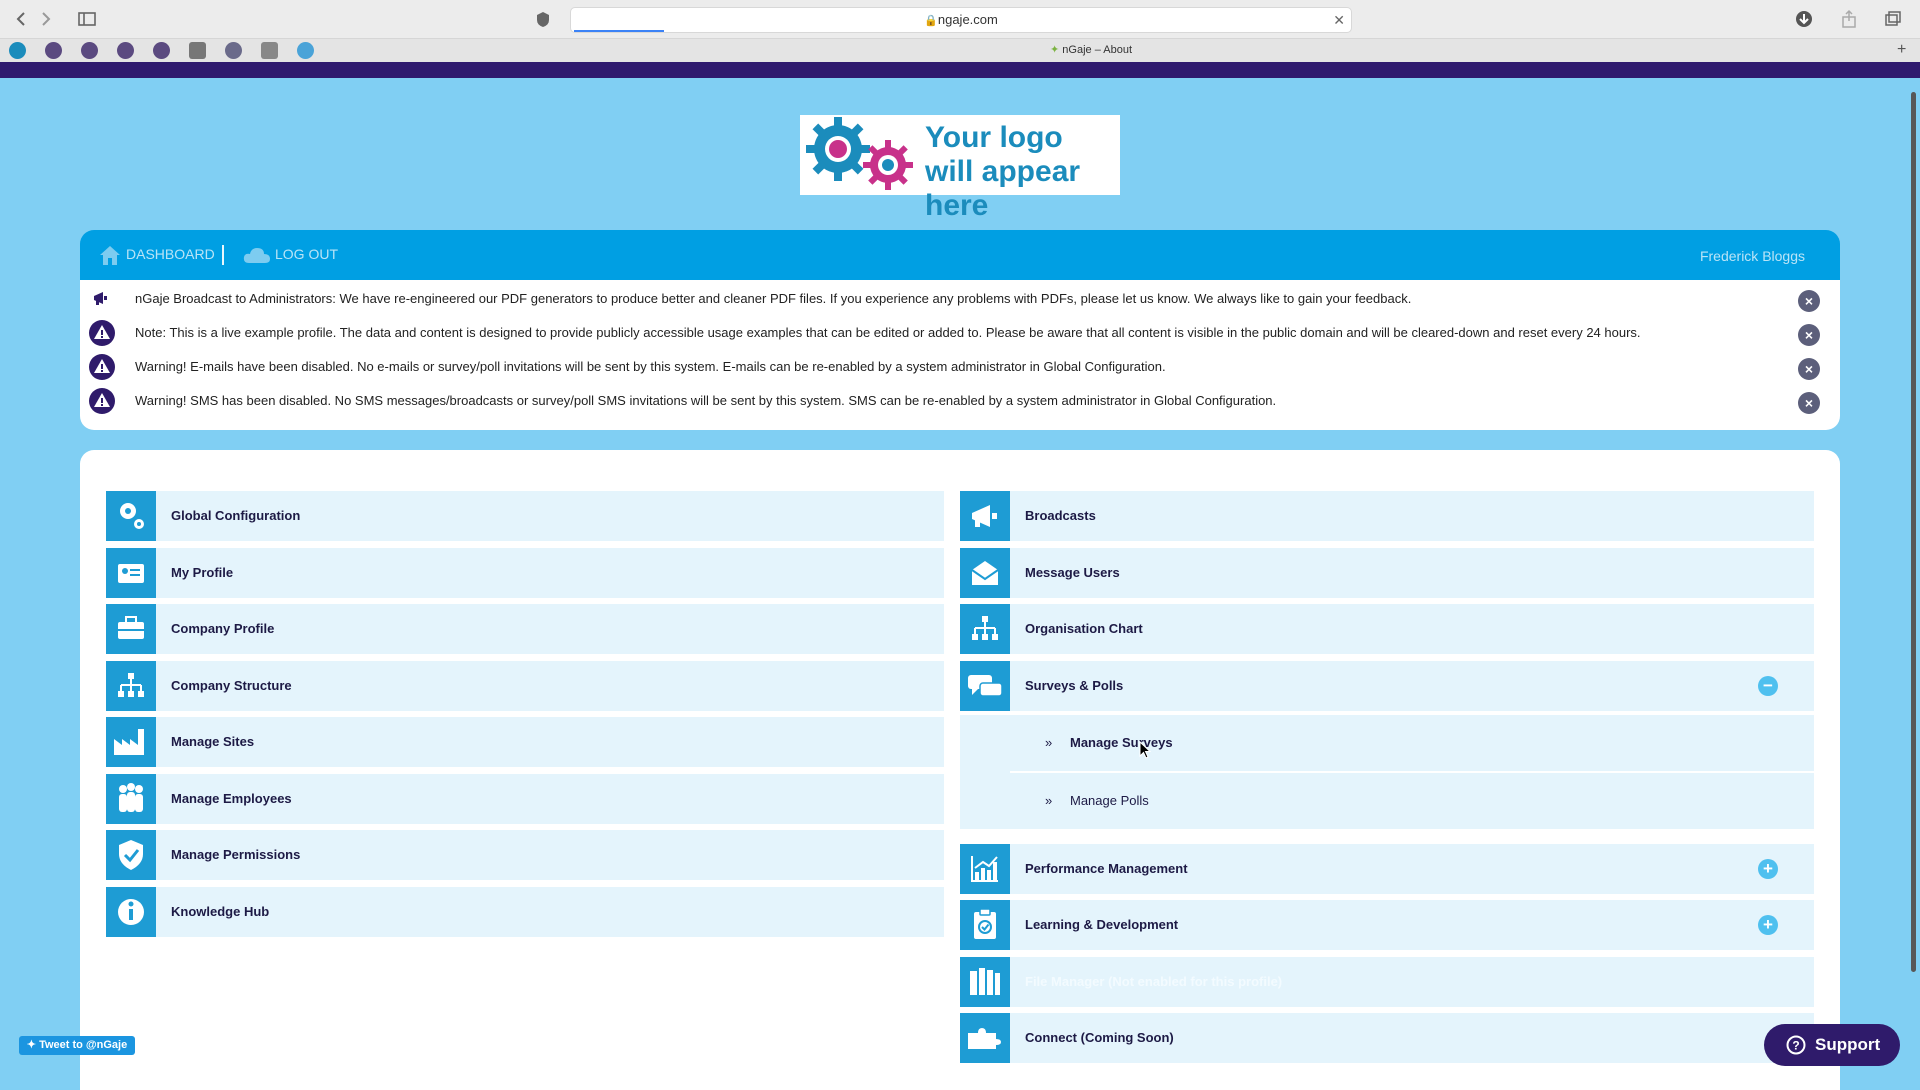 The width and height of the screenshot is (1920, 1090). Describe the element at coordinates (525, 573) in the screenshot. I see `menu-my-profile: My Profile` at that location.